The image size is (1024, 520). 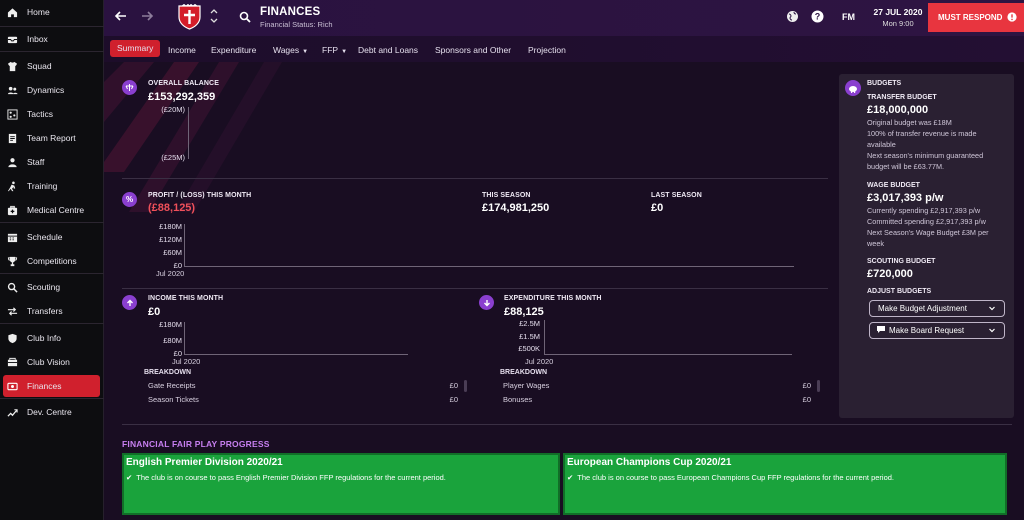 What do you see at coordinates (170, 324) in the screenshot?
I see `income-tick: £180M` at bounding box center [170, 324].